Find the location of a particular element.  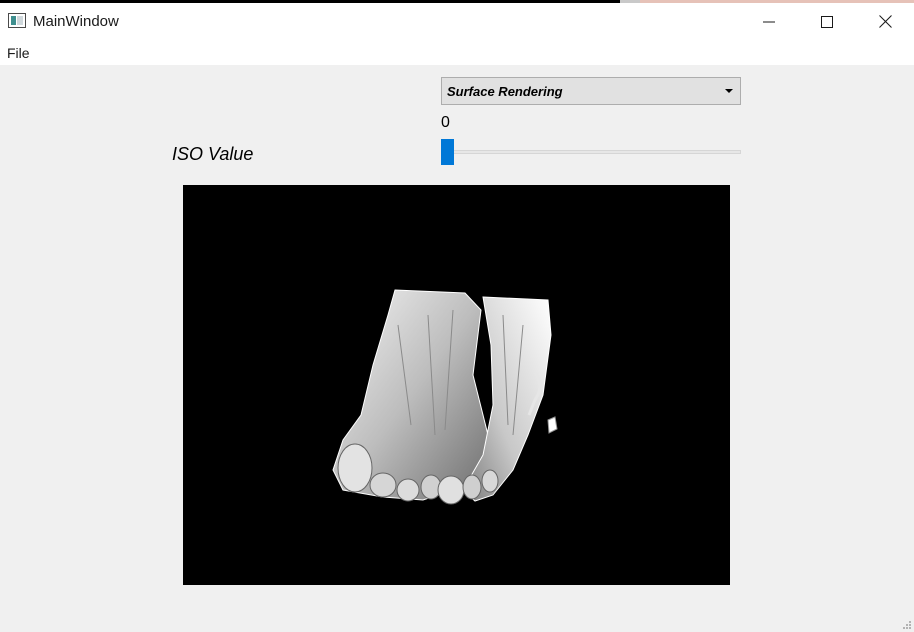

title-bar: MainWindow is located at coordinates (457, 21).